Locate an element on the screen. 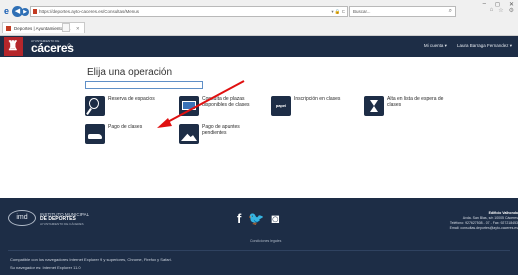 The height and width of the screenshot is (275, 518). operation-lista-espera: Alta en lista de espera de clases is located at coordinates (406, 106).